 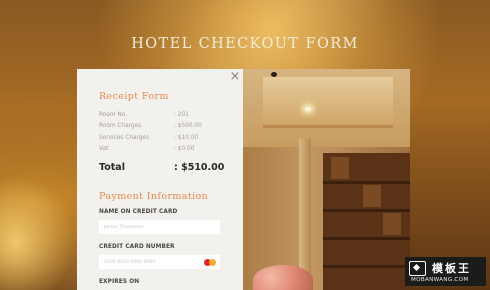 What do you see at coordinates (134, 96) in the screenshot?
I see `receipt-heading: Receipt Form` at bounding box center [134, 96].